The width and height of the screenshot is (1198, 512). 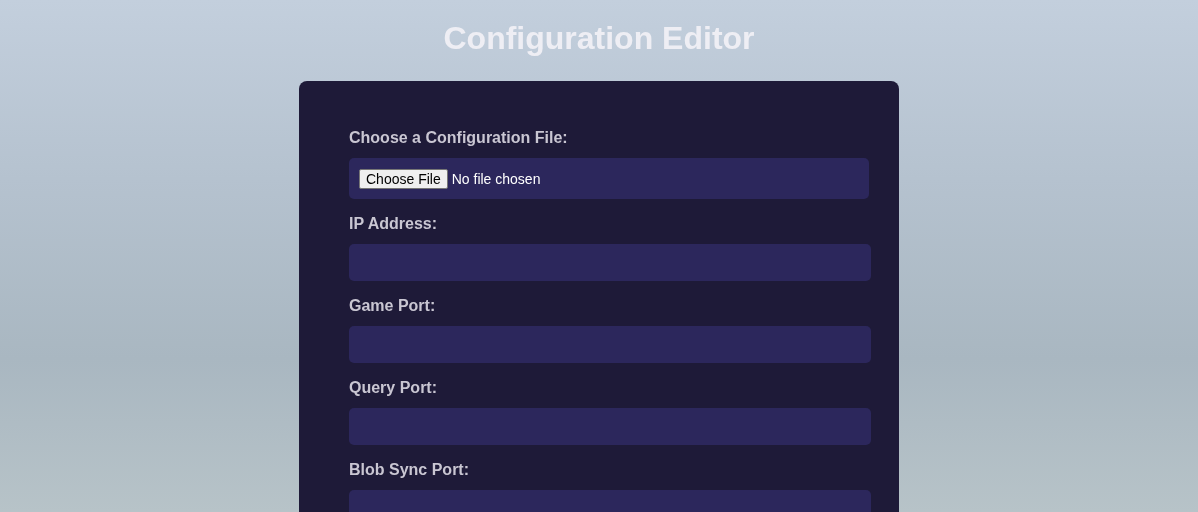 I want to click on field-label: IP Address:, so click(x=394, y=224).